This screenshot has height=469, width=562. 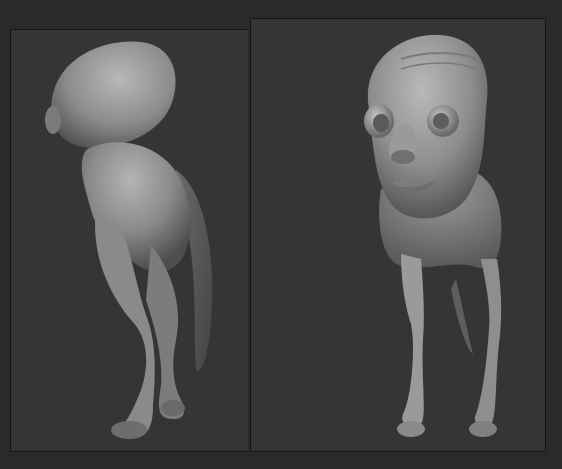 What do you see at coordinates (412, 340) in the screenshot?
I see `front-left-leg-shape` at bounding box center [412, 340].